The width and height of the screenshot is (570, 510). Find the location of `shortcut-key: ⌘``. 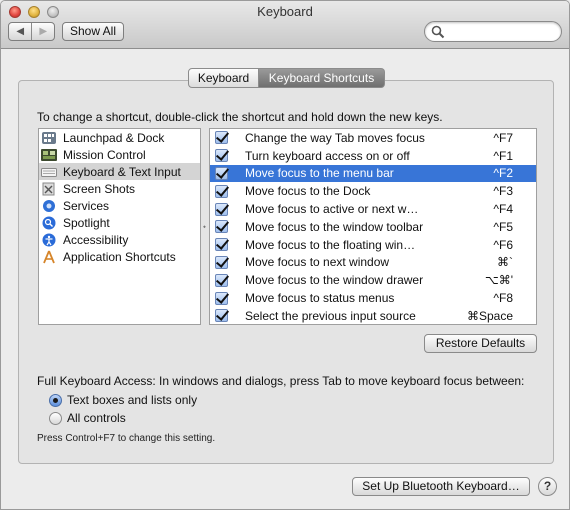

shortcut-key: ⌘` is located at coordinates (505, 262).